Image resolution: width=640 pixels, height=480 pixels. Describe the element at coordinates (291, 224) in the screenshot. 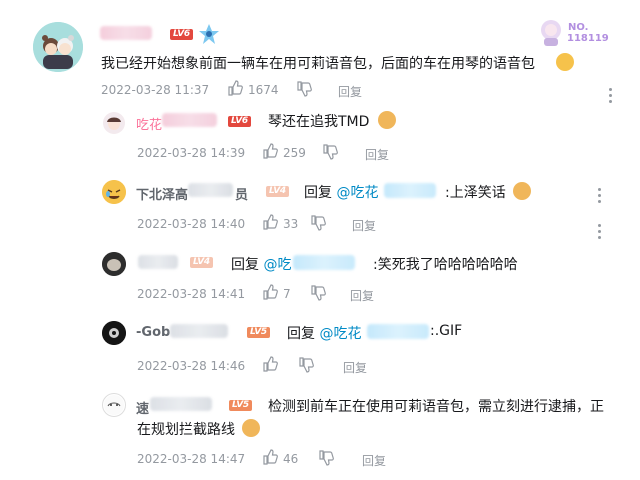

I see `like-count: 33` at that location.